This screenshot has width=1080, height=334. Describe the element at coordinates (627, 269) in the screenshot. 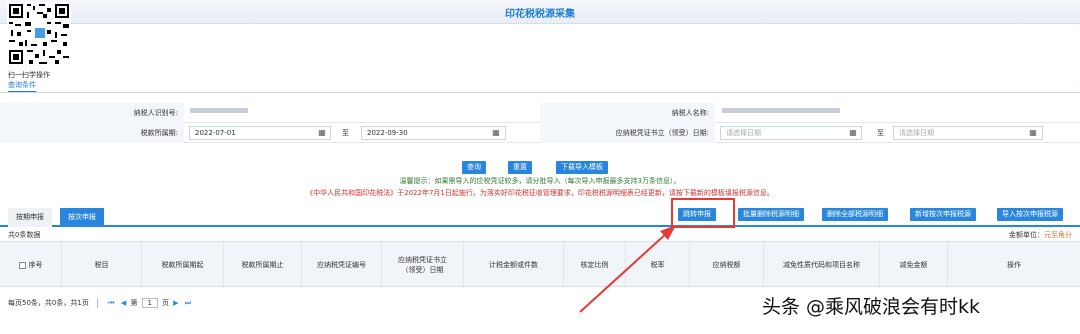

I see `annotation-arrow-icon` at that location.